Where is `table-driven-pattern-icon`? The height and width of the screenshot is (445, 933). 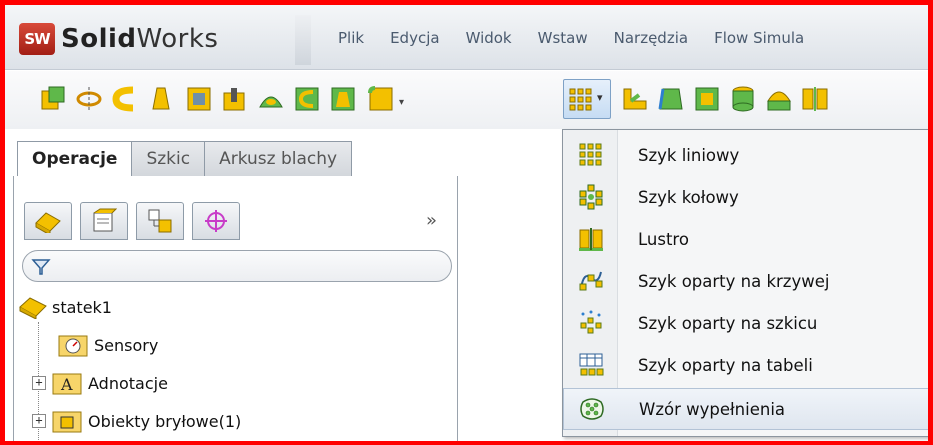 table-driven-pattern-icon is located at coordinates (591, 364).